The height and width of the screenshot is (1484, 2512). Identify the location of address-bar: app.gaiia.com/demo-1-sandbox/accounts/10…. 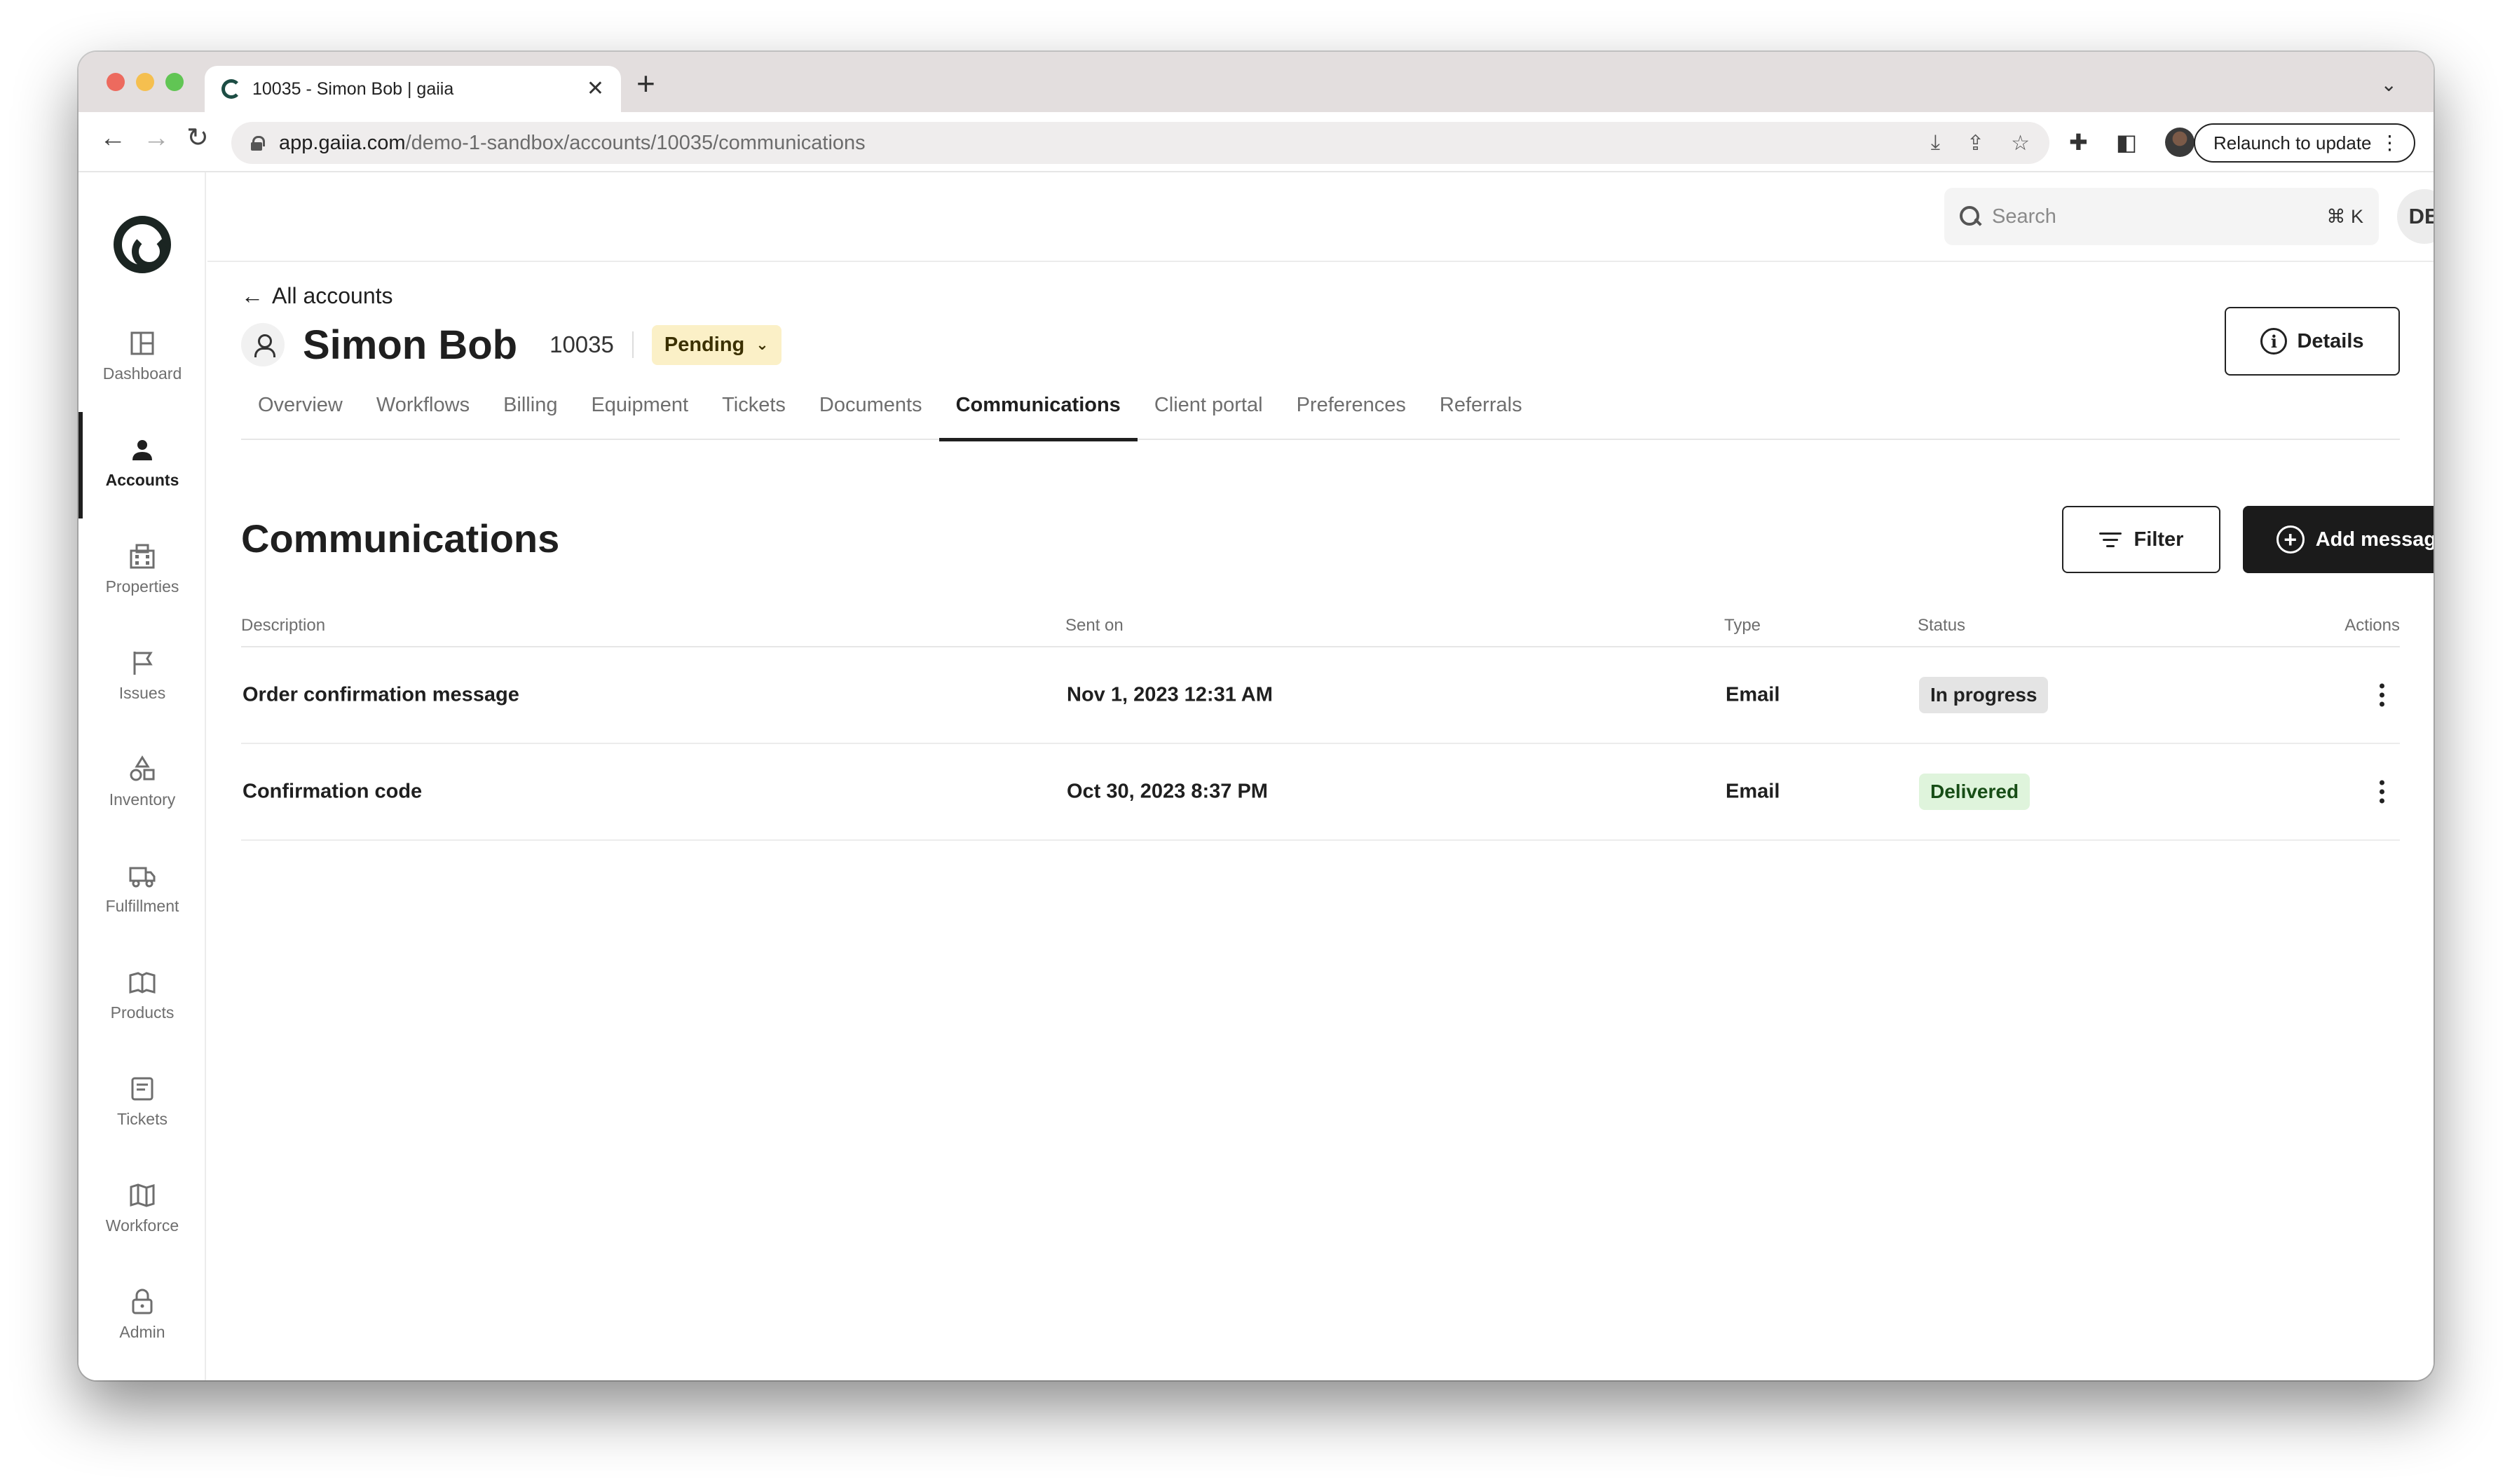
(1140, 143).